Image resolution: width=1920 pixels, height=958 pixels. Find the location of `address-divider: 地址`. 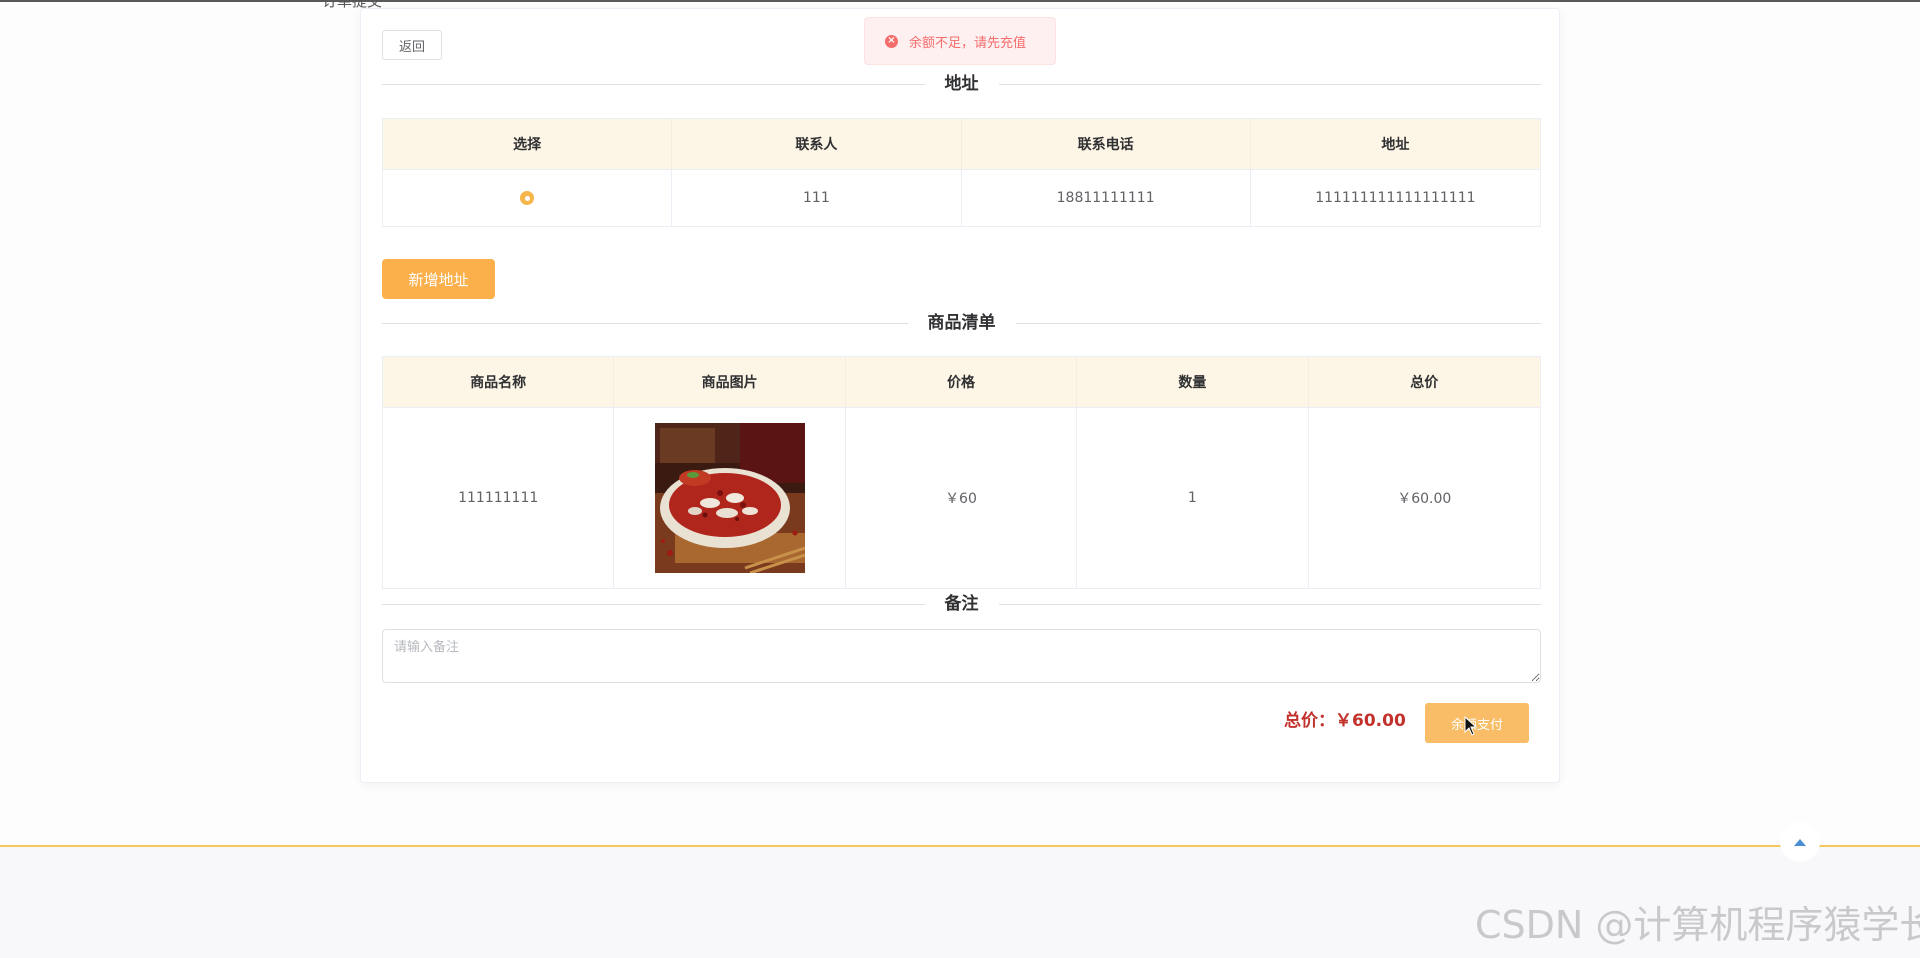

address-divider: 地址 is located at coordinates (961, 84).